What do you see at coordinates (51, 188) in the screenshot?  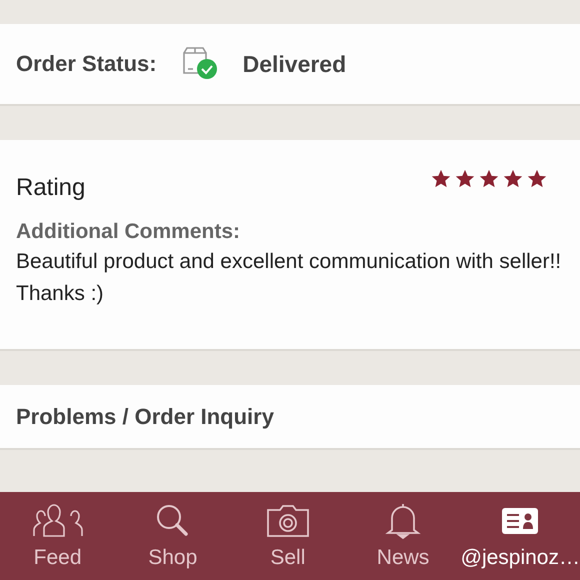 I see `rating-title: Rating` at bounding box center [51, 188].